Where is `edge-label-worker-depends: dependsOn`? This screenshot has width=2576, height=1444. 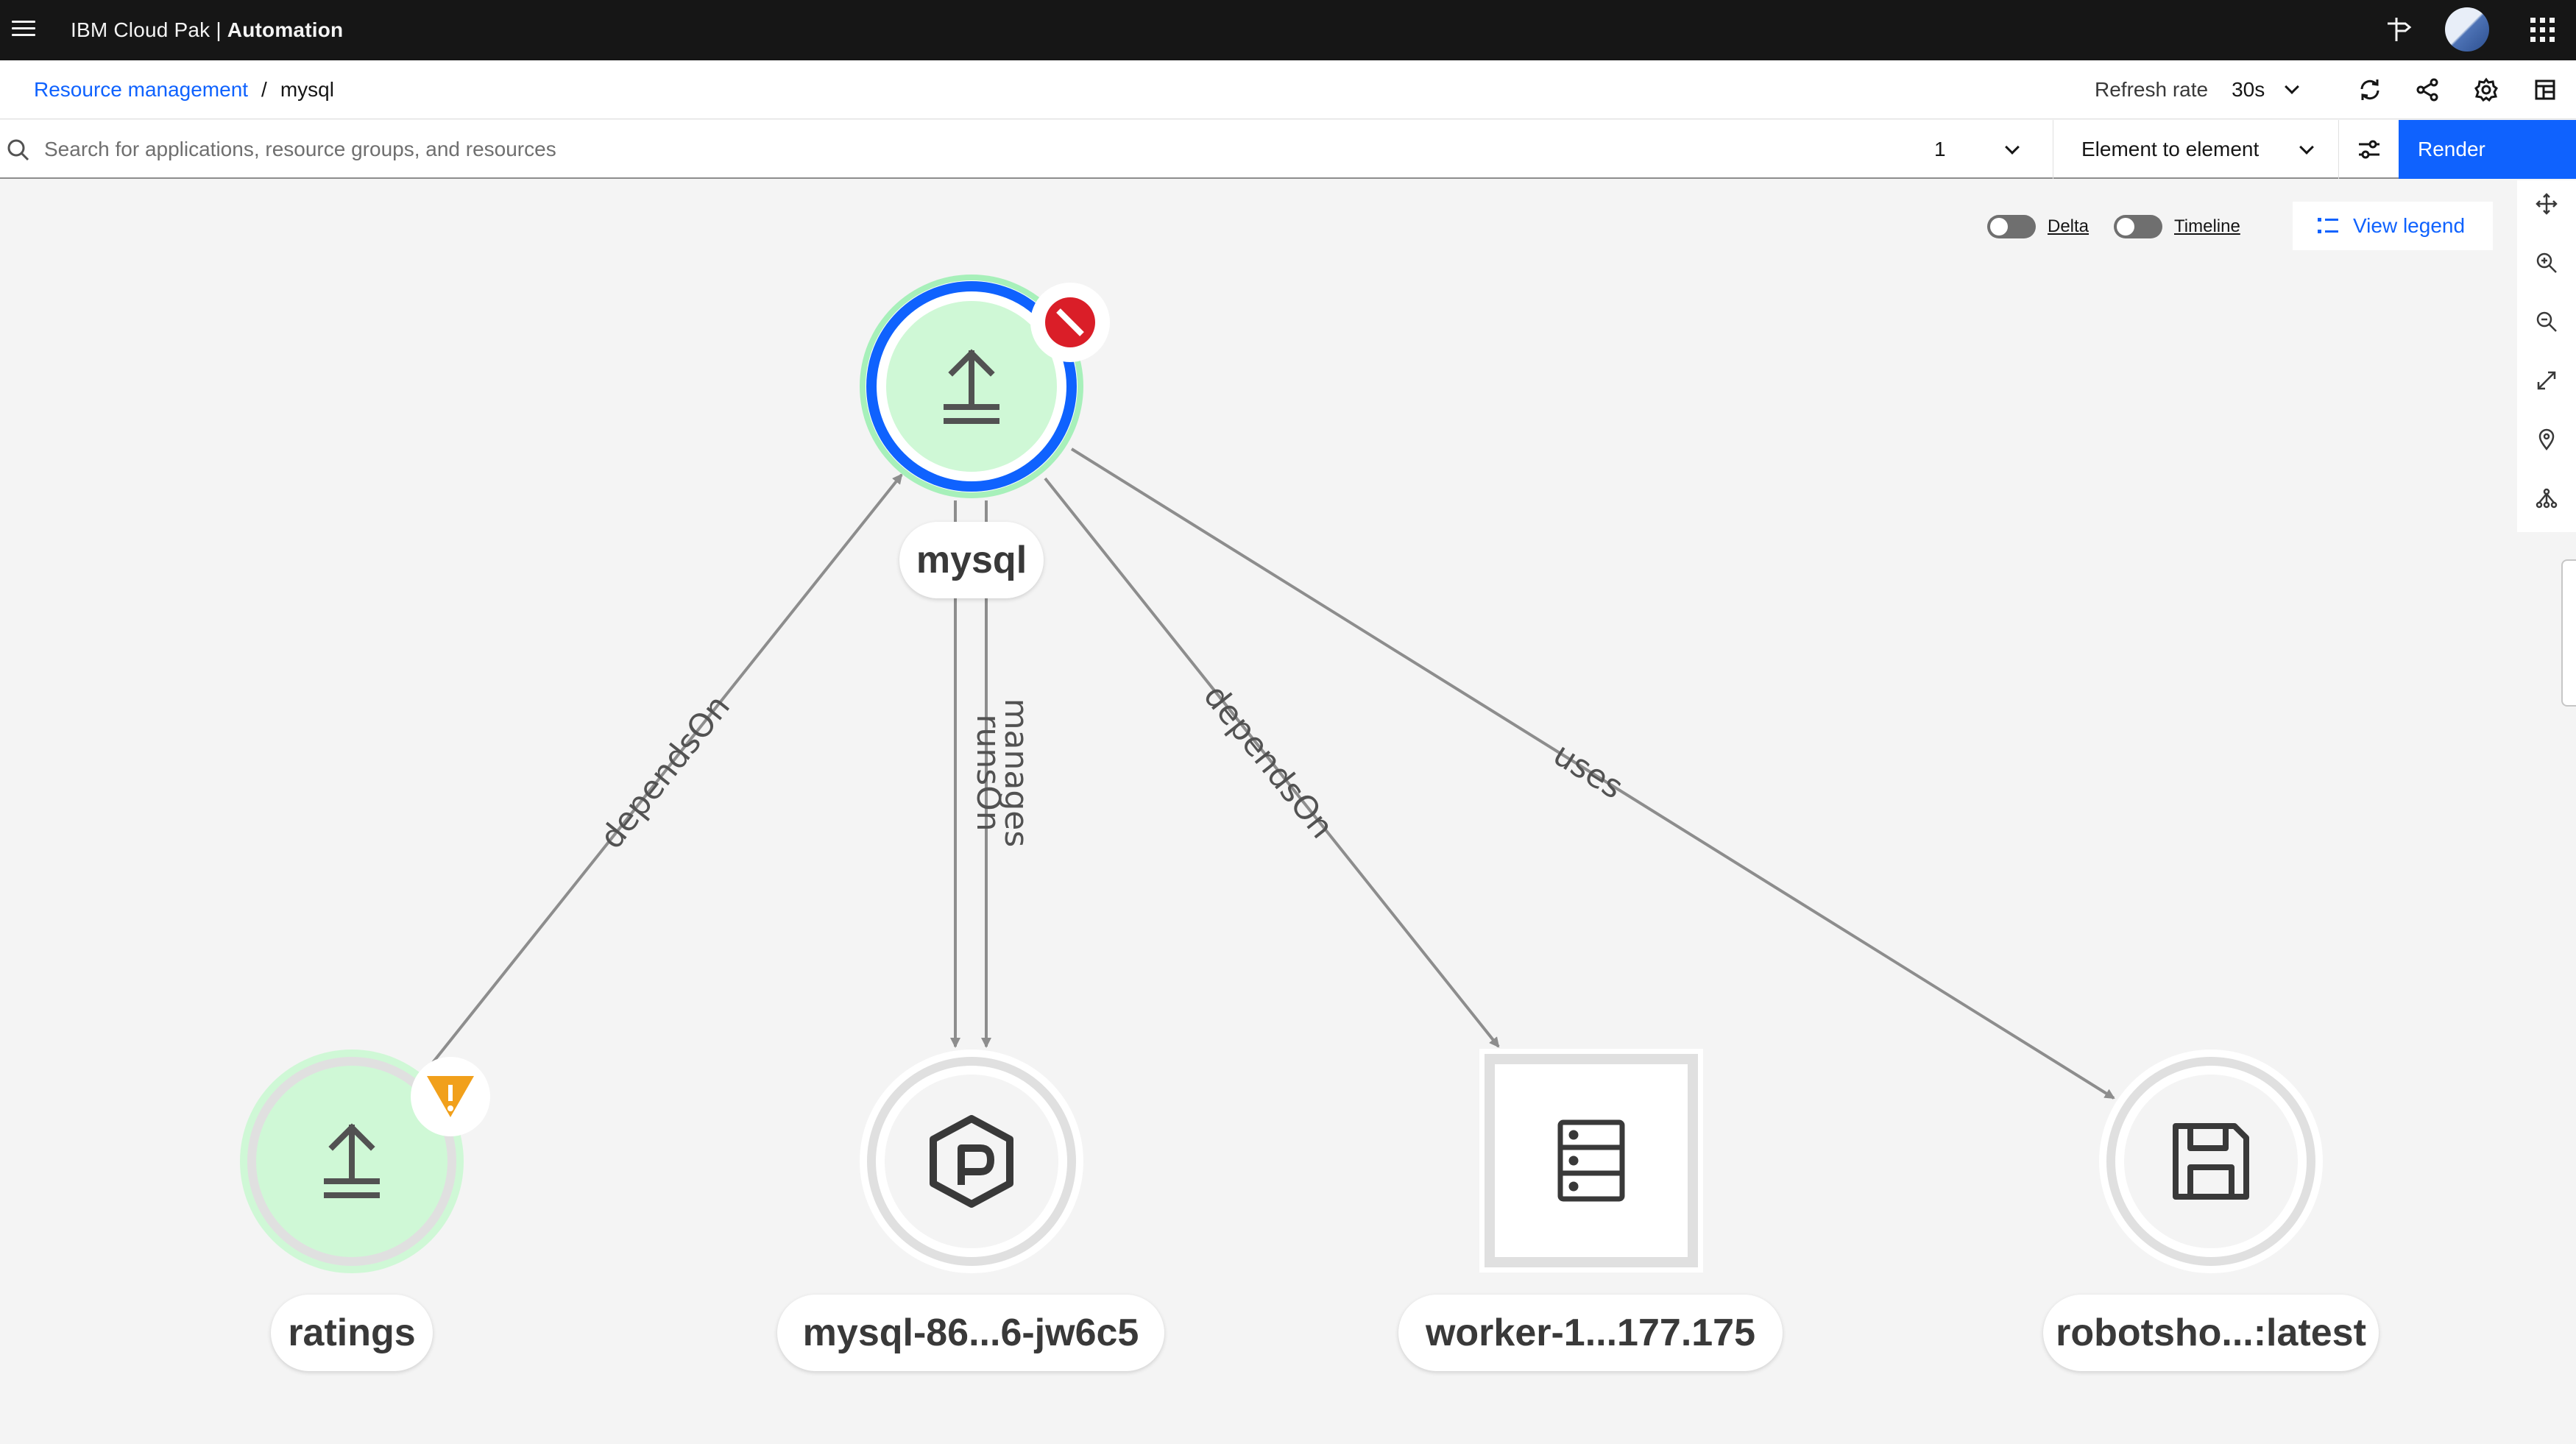 edge-label-worker-depends: dependsOn is located at coordinates (1268, 762).